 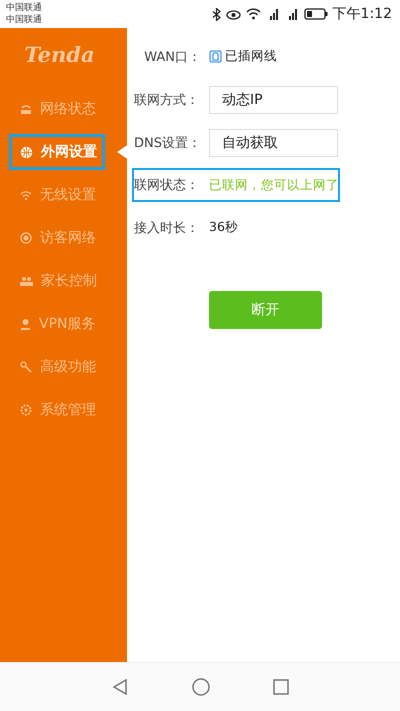 What do you see at coordinates (167, 100) in the screenshot?
I see `field-label: 联网方式：` at bounding box center [167, 100].